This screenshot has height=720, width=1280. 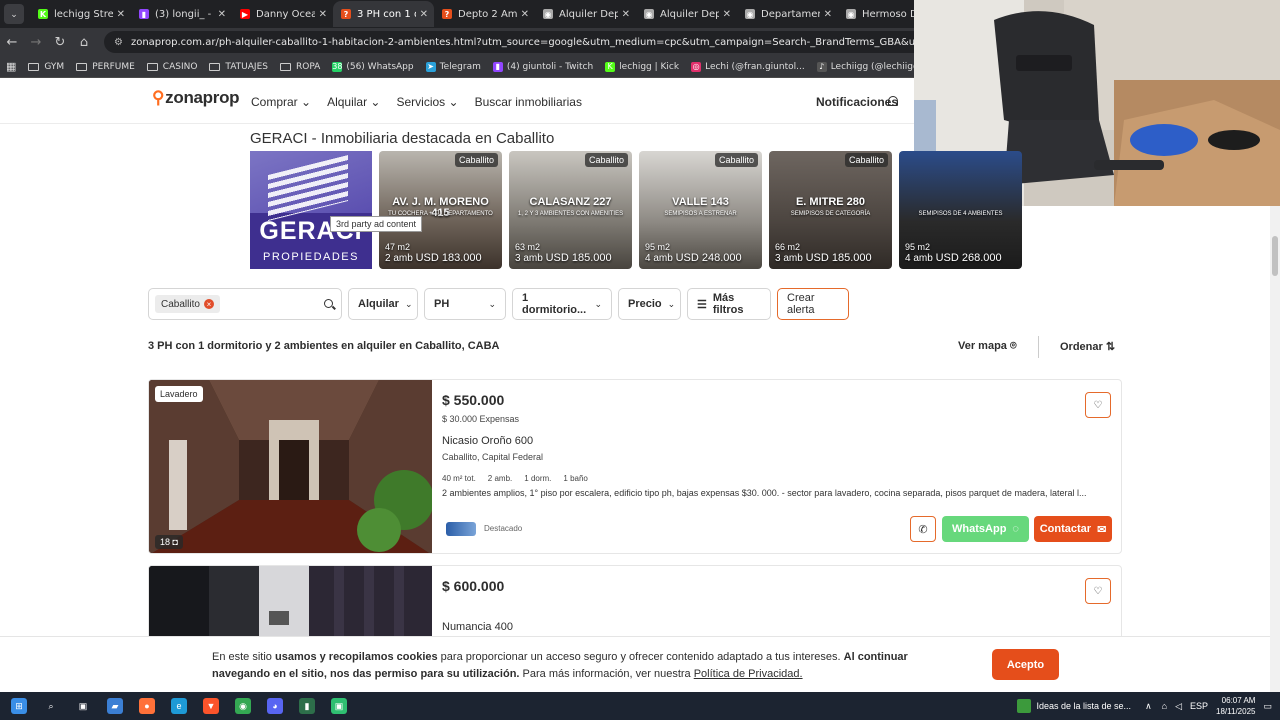 What do you see at coordinates (562, 304) in the screenshot?
I see `filter-dropdown: 1 dormitorio... ⌄` at bounding box center [562, 304].